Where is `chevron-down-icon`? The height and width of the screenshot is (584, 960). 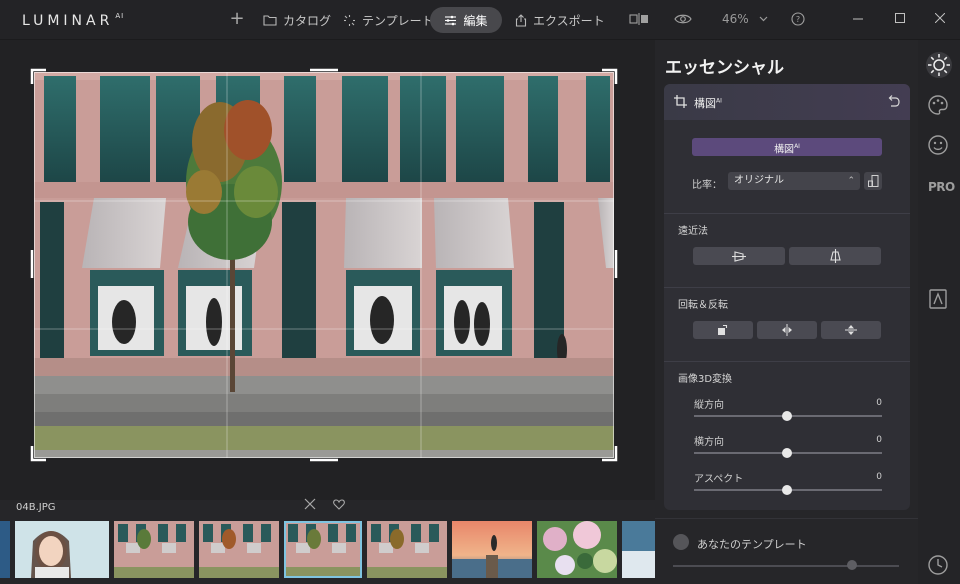 chevron-down-icon is located at coordinates (763, 19).